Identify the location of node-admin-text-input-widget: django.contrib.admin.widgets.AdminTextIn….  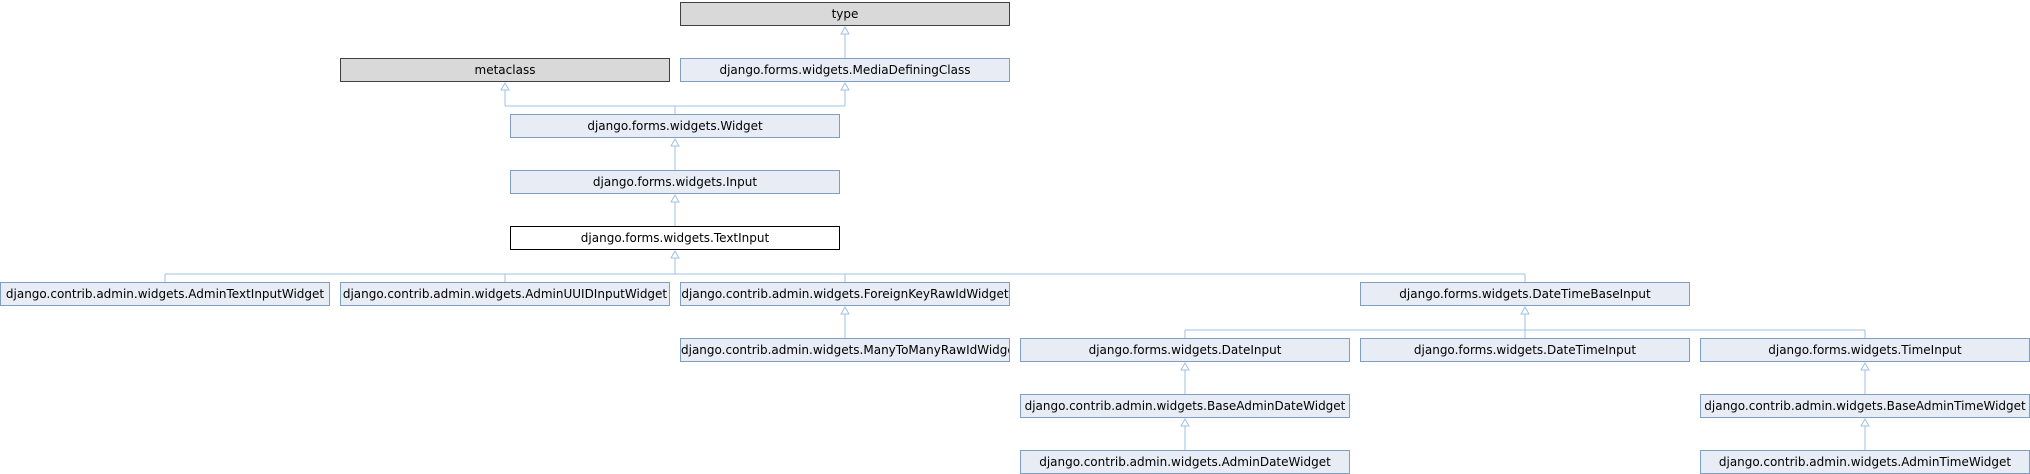
(165, 294).